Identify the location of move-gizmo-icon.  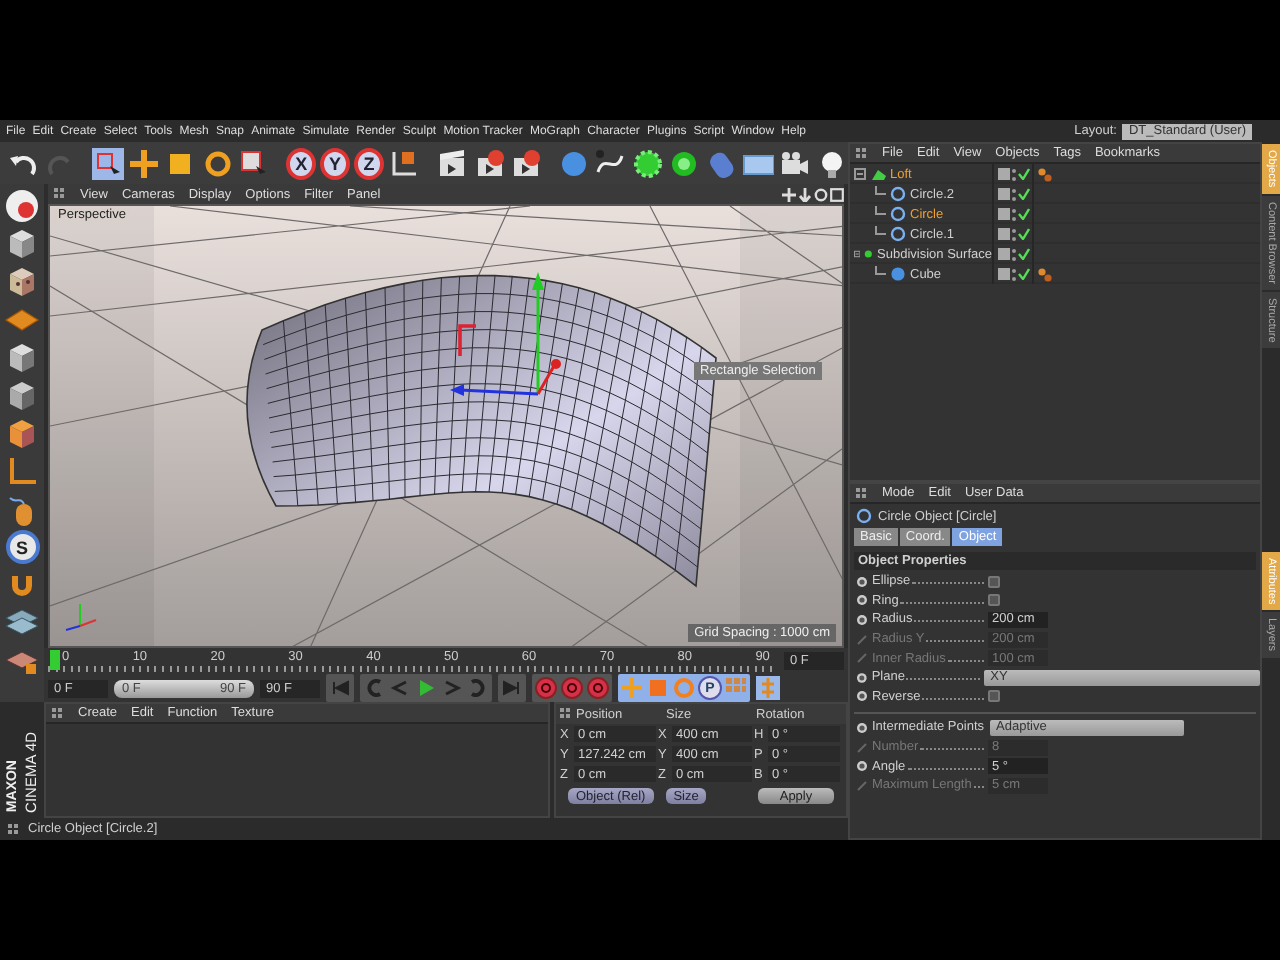
(505, 334).